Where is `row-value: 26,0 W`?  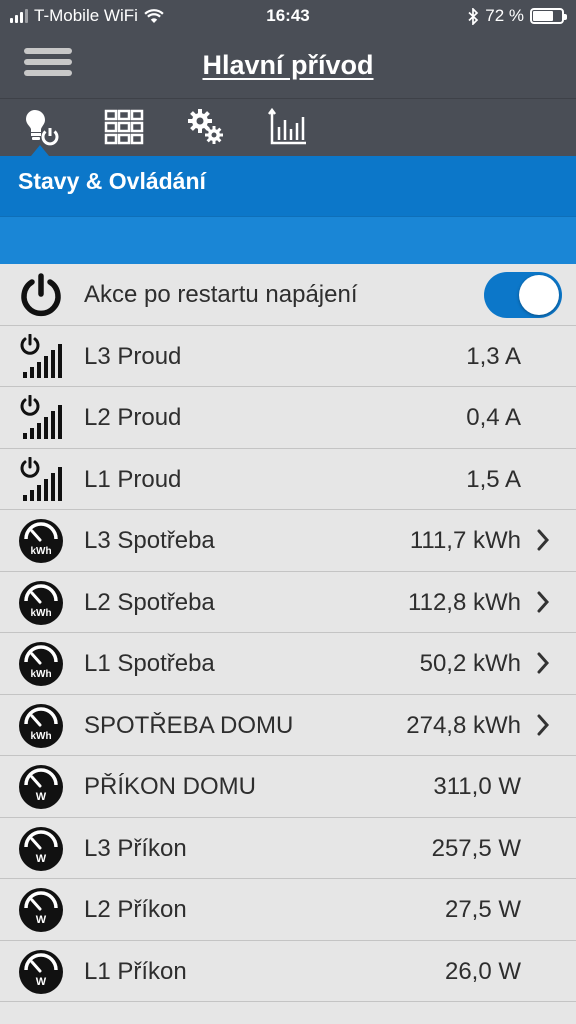 row-value: 26,0 W is located at coordinates (482, 971).